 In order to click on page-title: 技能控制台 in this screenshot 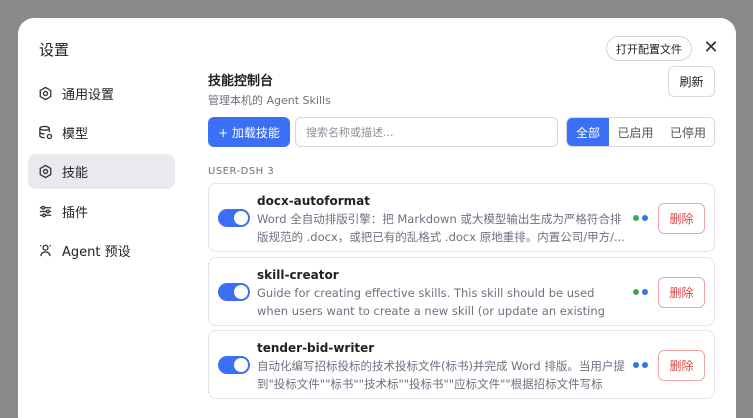, I will do `click(241, 81)`.